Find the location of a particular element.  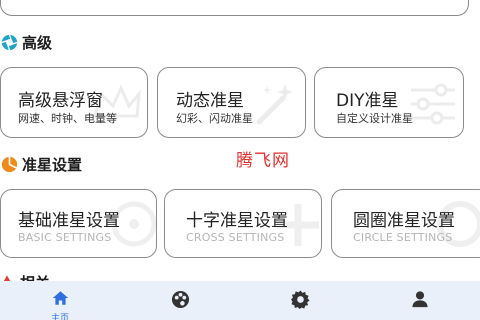

top-card is located at coordinates (234, 8).